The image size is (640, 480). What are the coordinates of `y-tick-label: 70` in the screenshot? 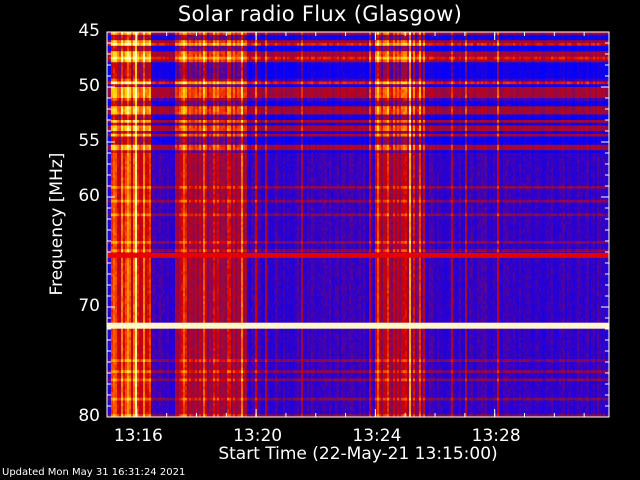 It's located at (89, 306).